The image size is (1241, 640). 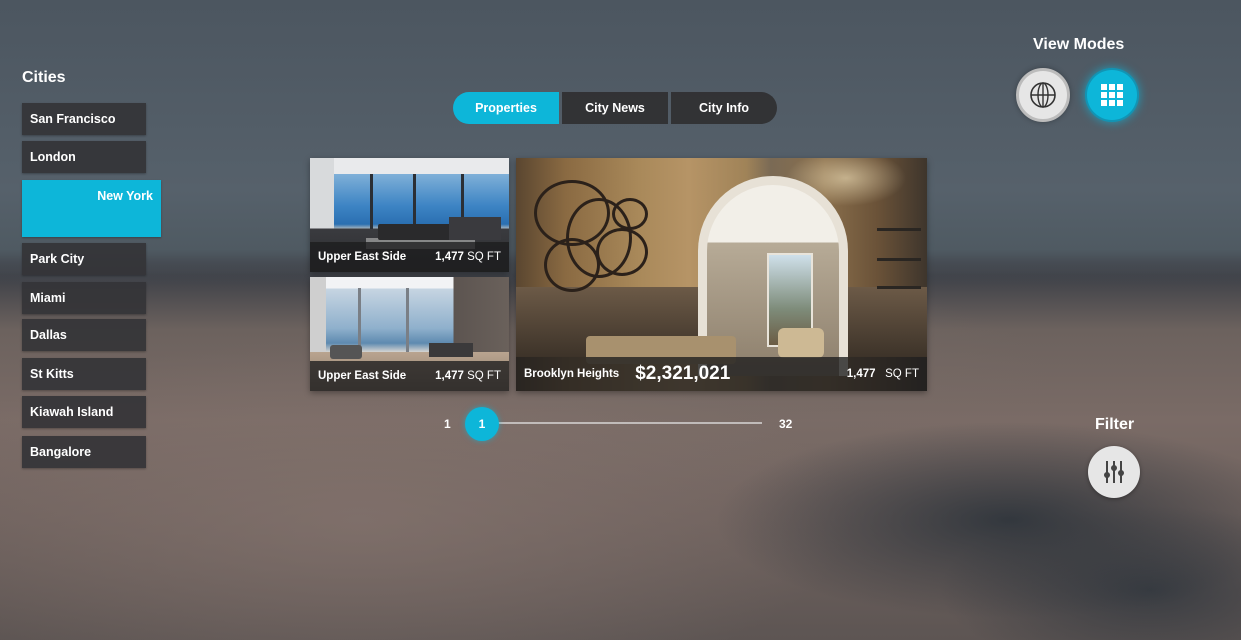 I want to click on filter-heading: Filter, so click(x=1115, y=424).